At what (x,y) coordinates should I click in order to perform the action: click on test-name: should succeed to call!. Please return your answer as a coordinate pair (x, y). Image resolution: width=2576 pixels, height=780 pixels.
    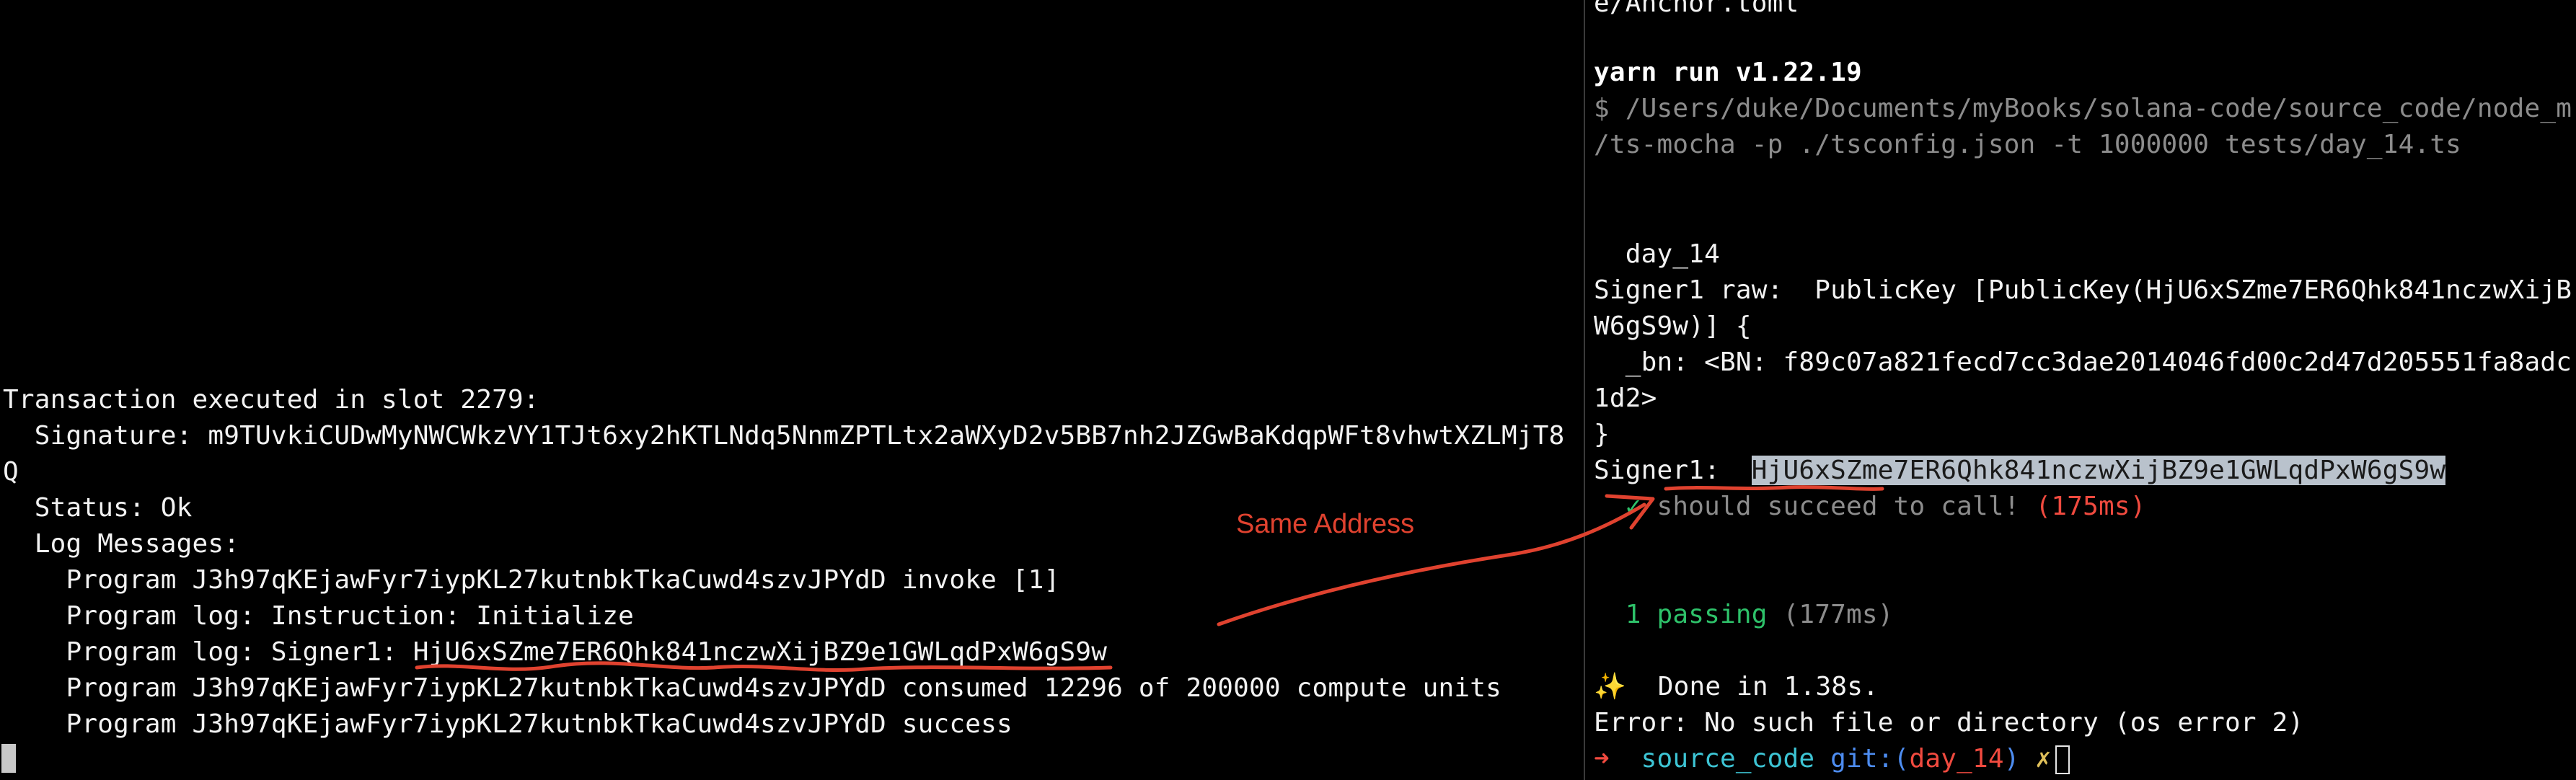
    Looking at the image, I should click on (1830, 506).